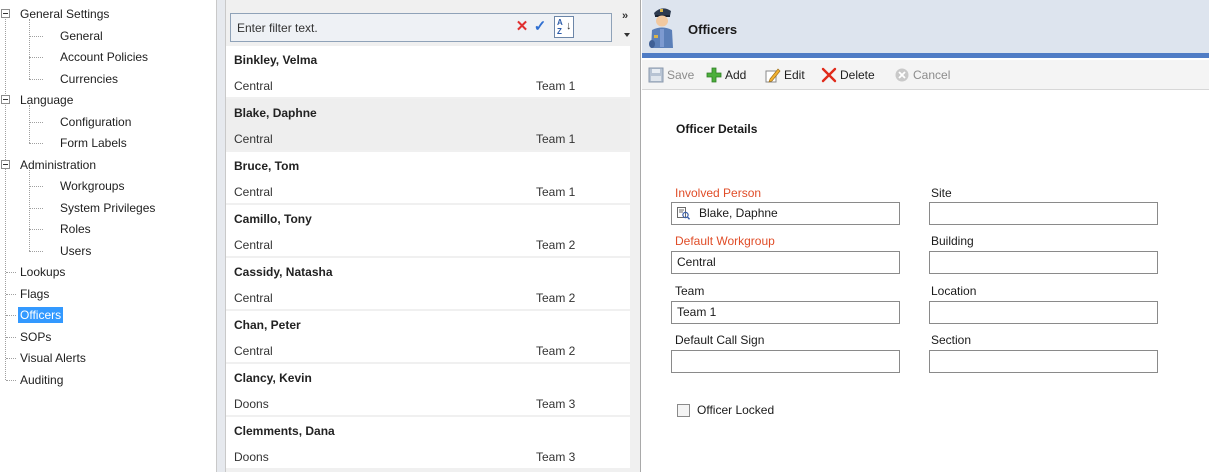 This screenshot has height=472, width=1209. I want to click on sort-arrow-icon: ↓, so click(569, 26).